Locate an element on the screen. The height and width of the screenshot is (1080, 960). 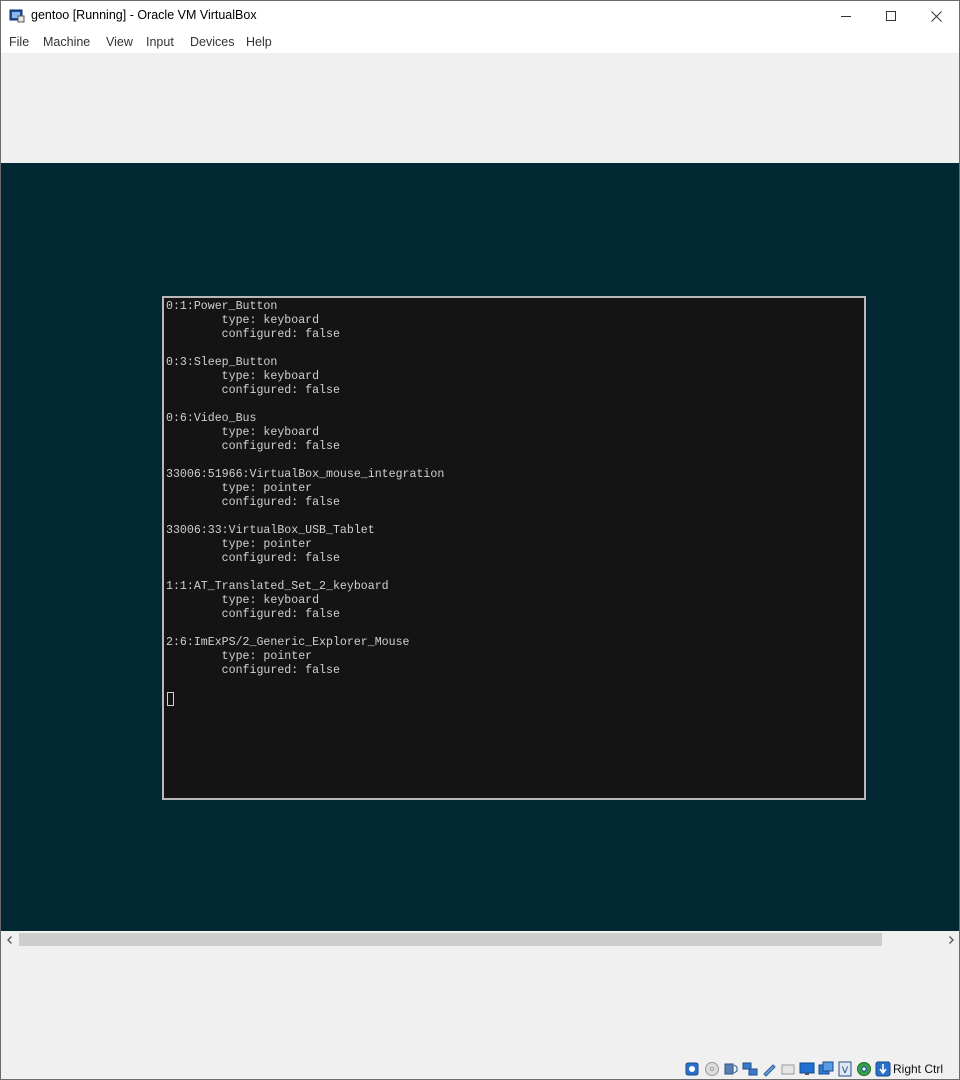
menu-devices: Devices is located at coordinates (212, 42).